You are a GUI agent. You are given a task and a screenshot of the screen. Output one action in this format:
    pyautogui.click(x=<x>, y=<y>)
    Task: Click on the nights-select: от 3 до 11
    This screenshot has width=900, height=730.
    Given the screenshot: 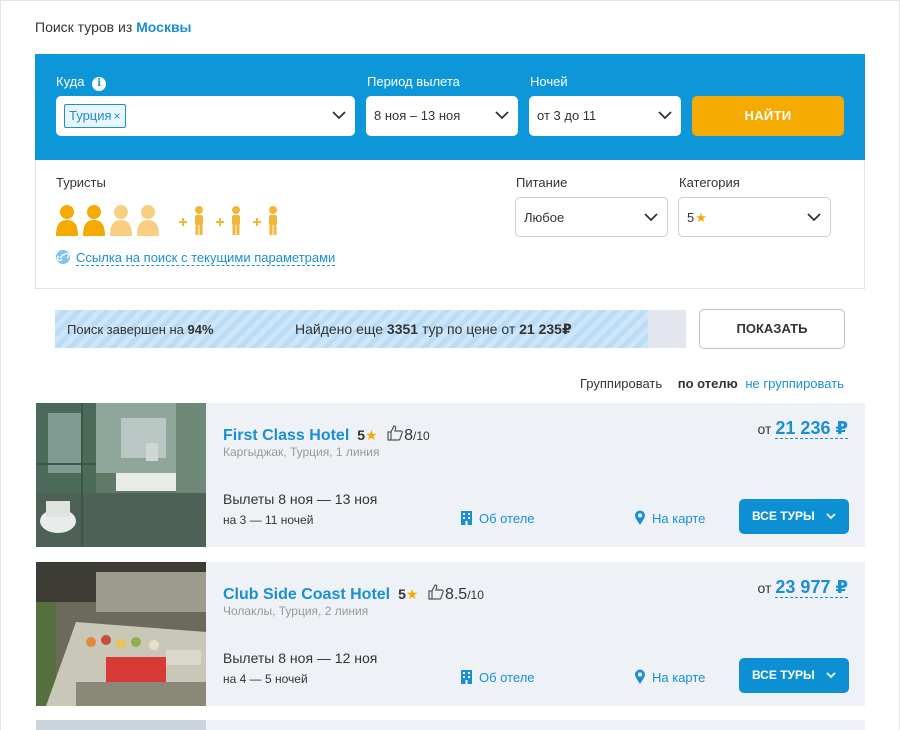 What is the action you would take?
    pyautogui.click(x=605, y=116)
    